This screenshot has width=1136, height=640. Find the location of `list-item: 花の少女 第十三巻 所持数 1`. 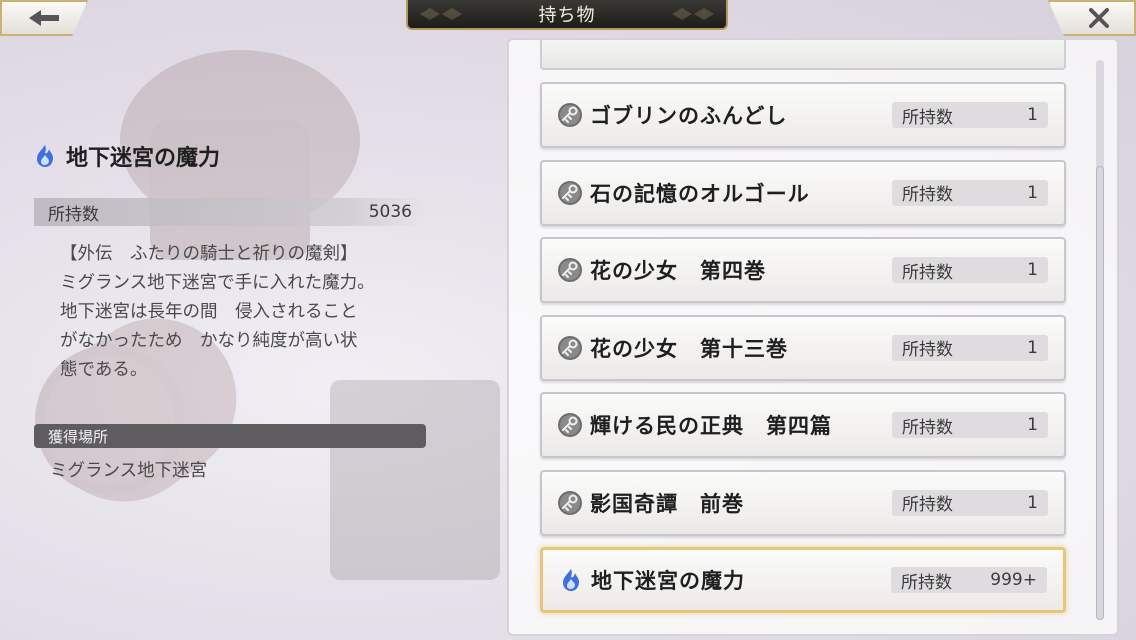

list-item: 花の少女 第十三巻 所持数 1 is located at coordinates (803, 347).